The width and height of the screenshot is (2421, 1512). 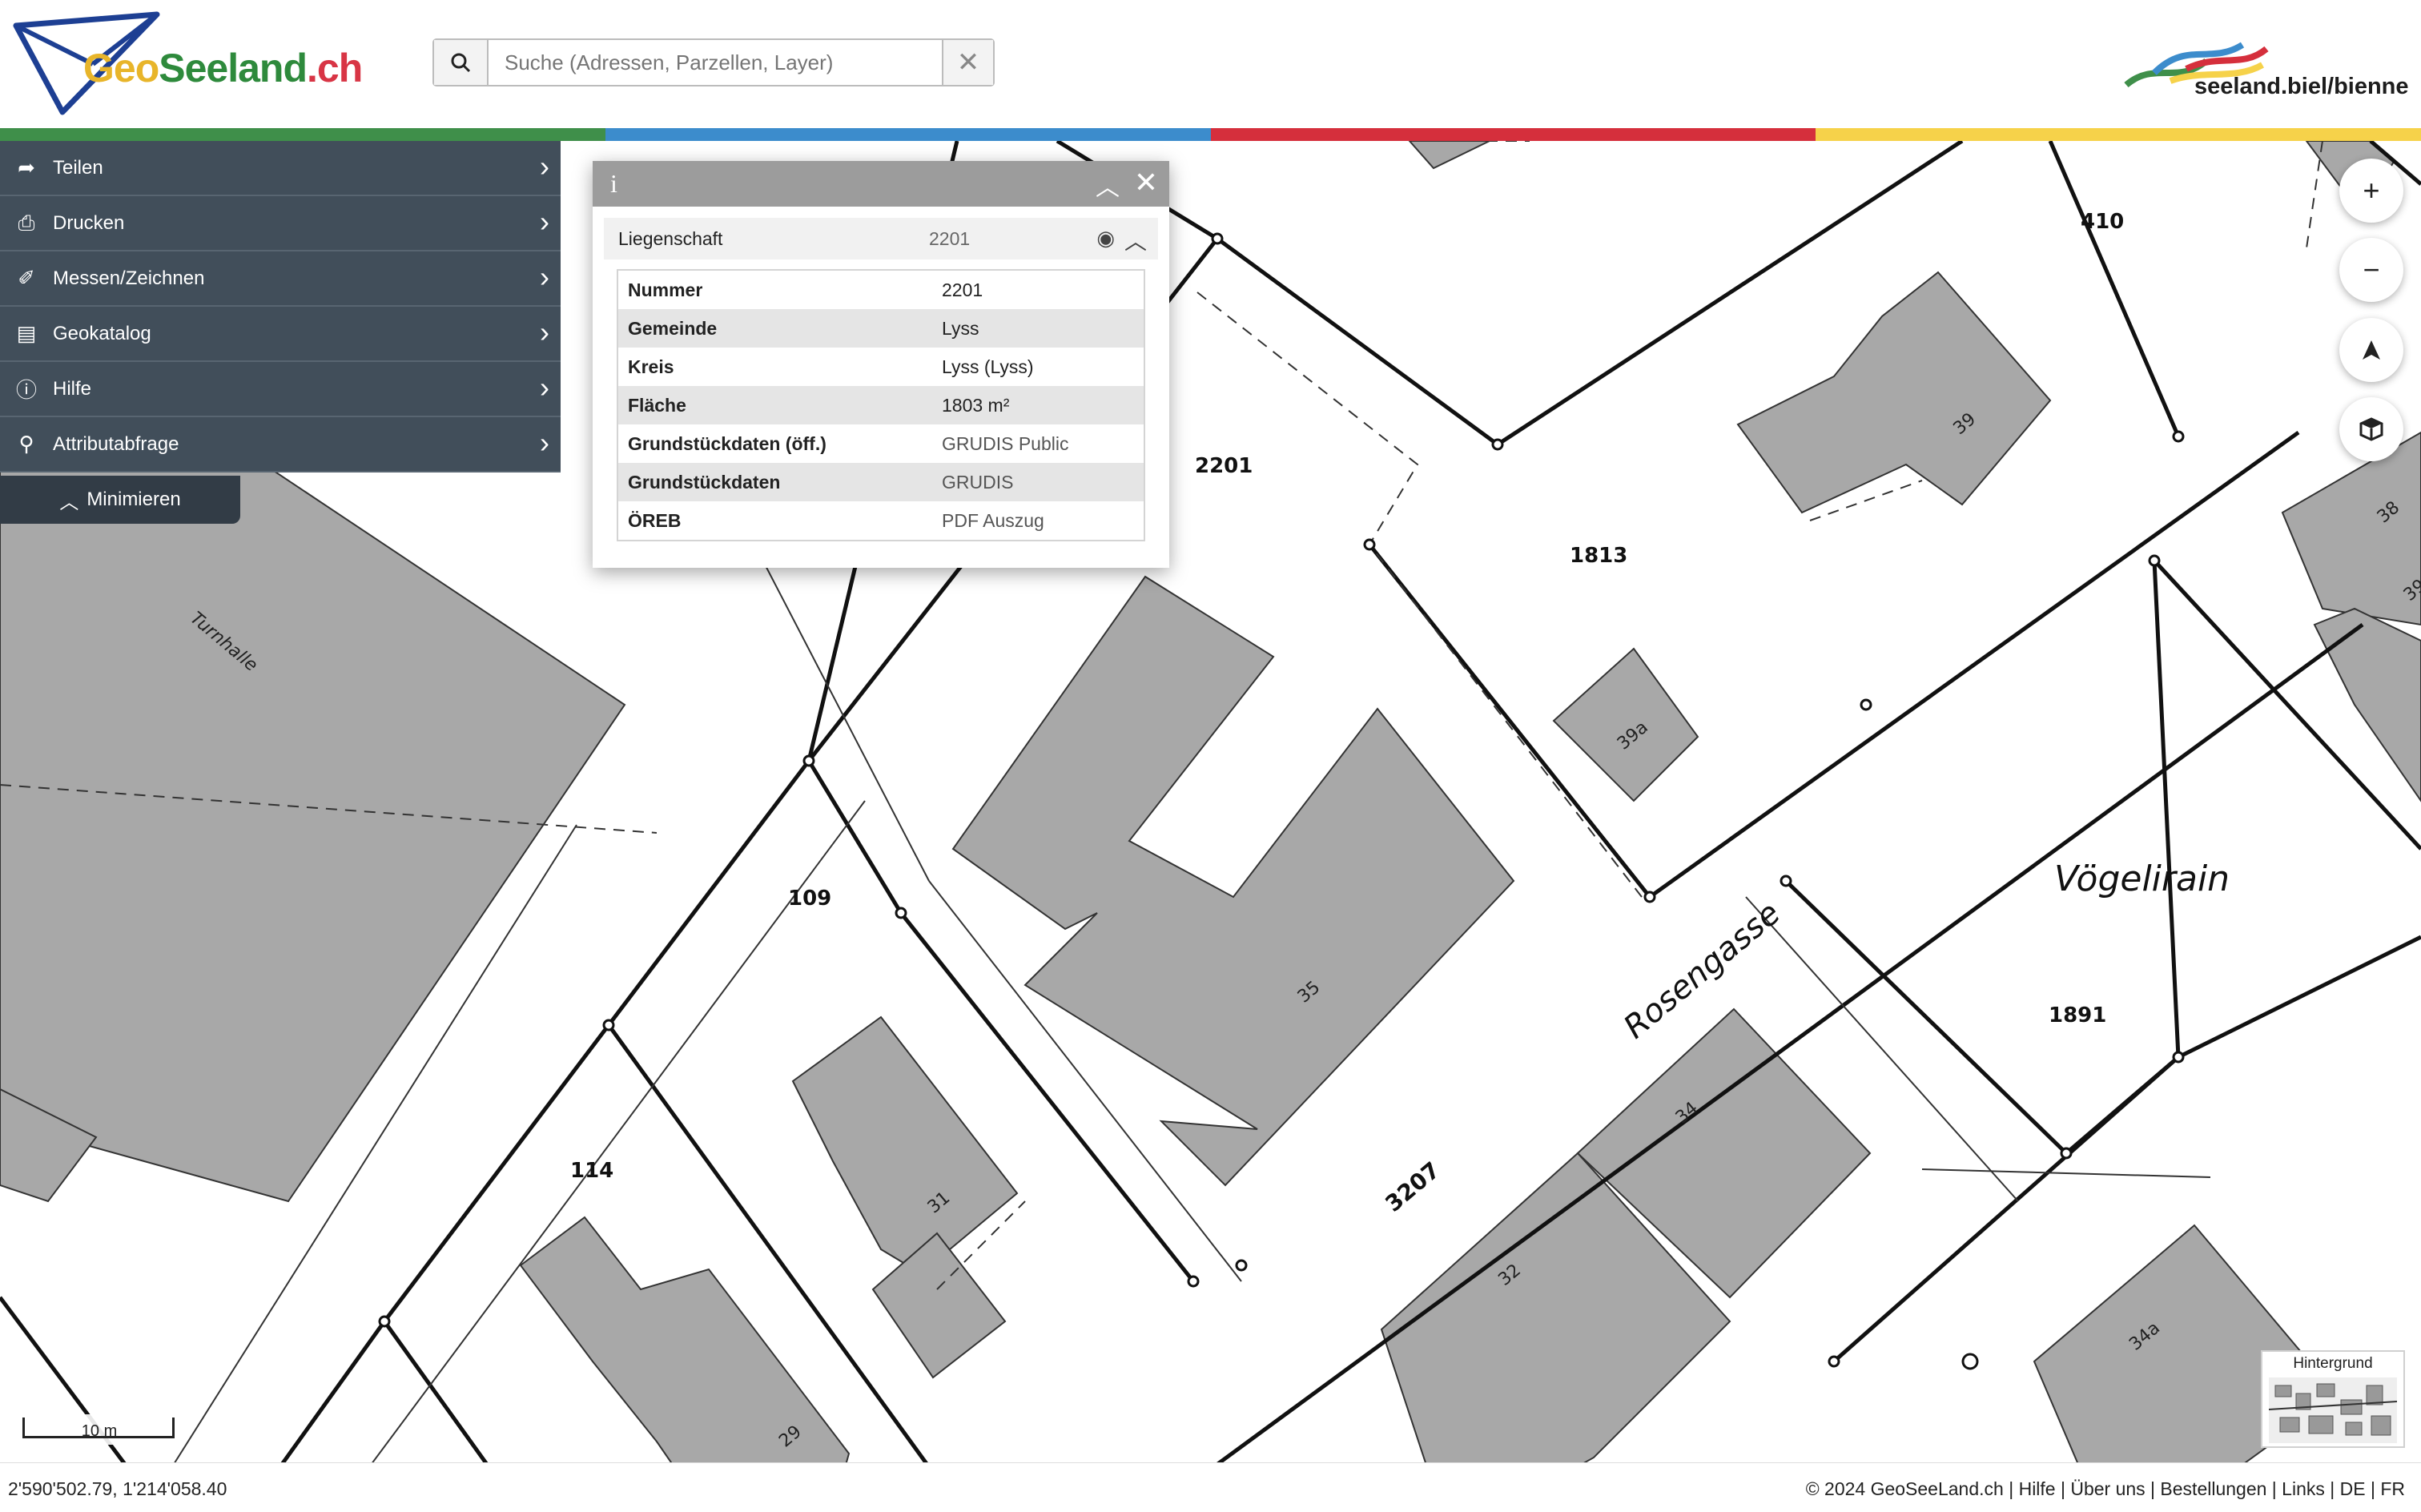 What do you see at coordinates (2102, 222) in the screenshot?
I see `parcel-label-410: 410` at bounding box center [2102, 222].